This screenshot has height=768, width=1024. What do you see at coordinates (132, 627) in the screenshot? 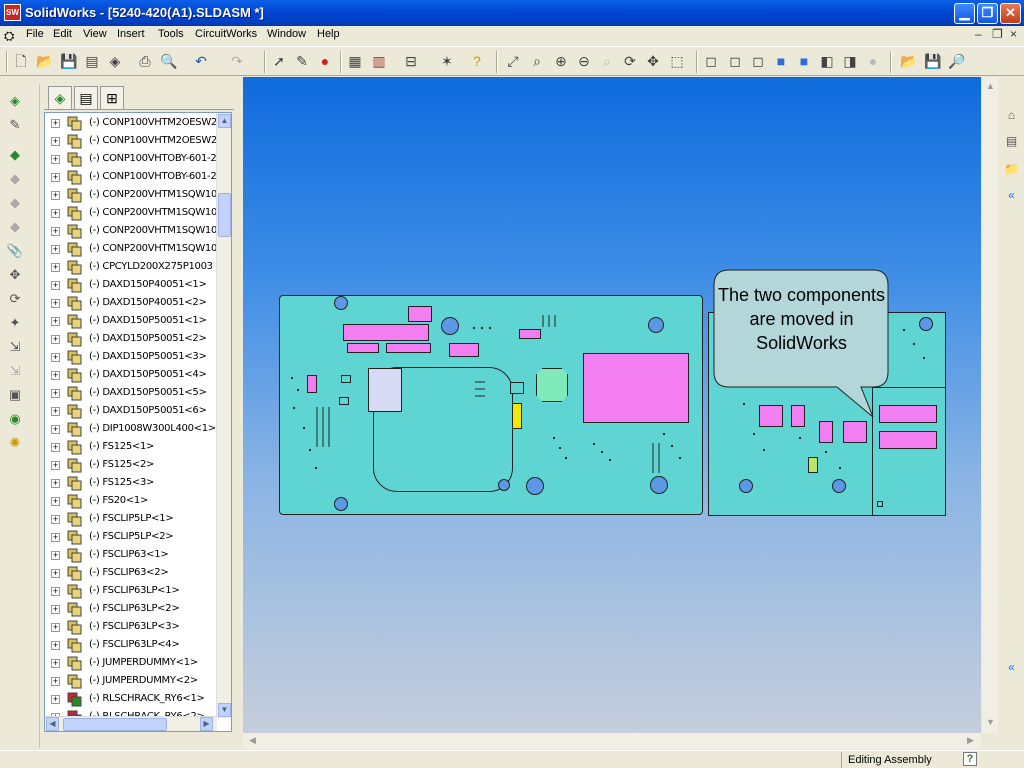
I see `tree-item: + (-) FSCLIP63LP<3>` at bounding box center [132, 627].